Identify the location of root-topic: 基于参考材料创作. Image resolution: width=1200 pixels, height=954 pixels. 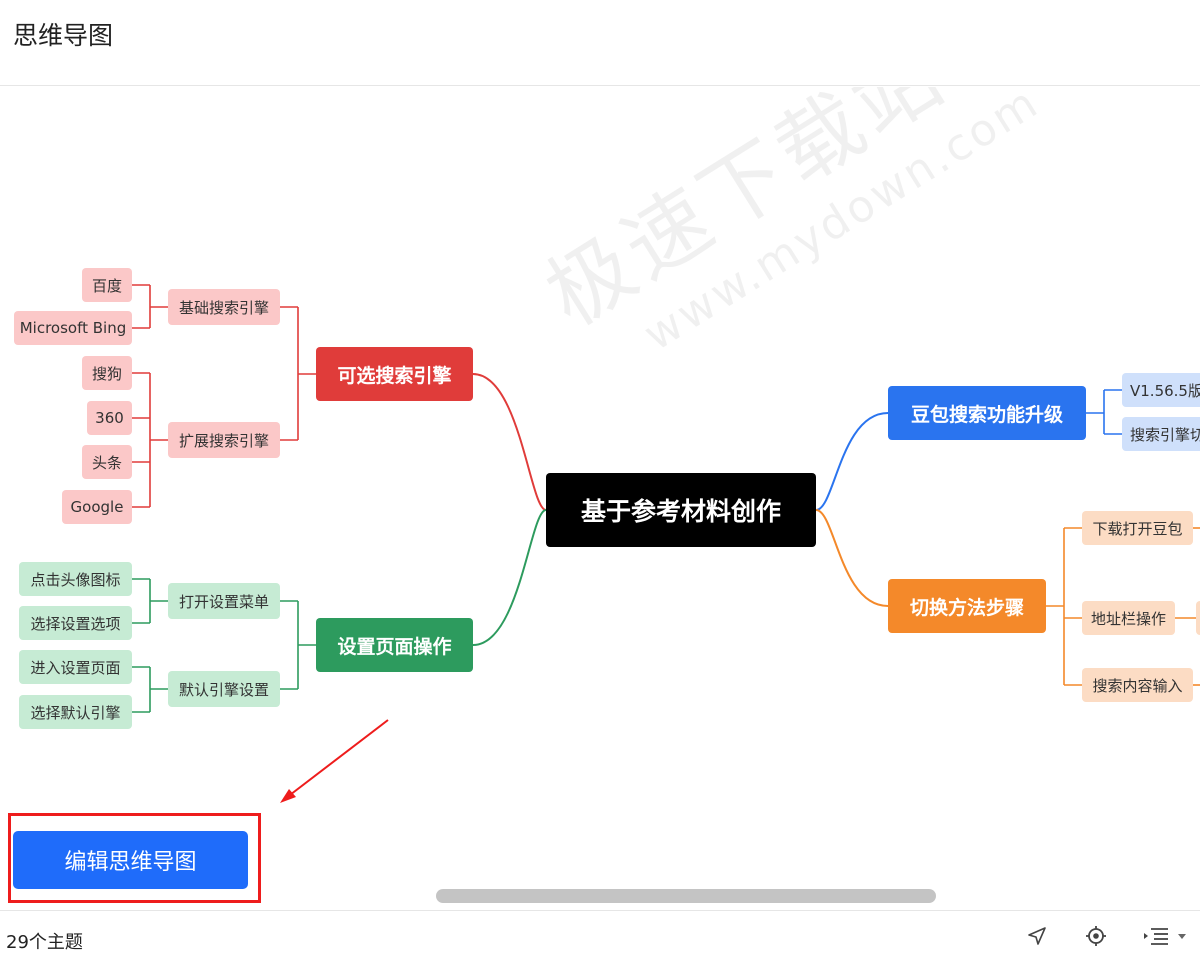
(681, 510).